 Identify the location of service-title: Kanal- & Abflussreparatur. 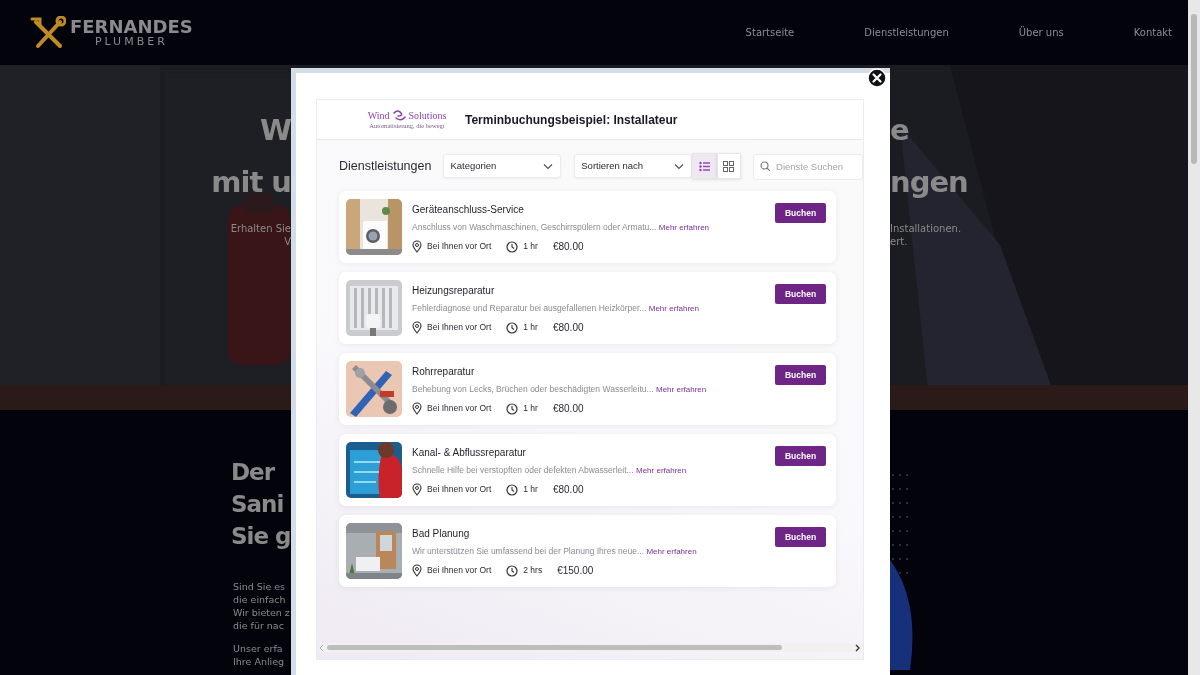
(469, 452).